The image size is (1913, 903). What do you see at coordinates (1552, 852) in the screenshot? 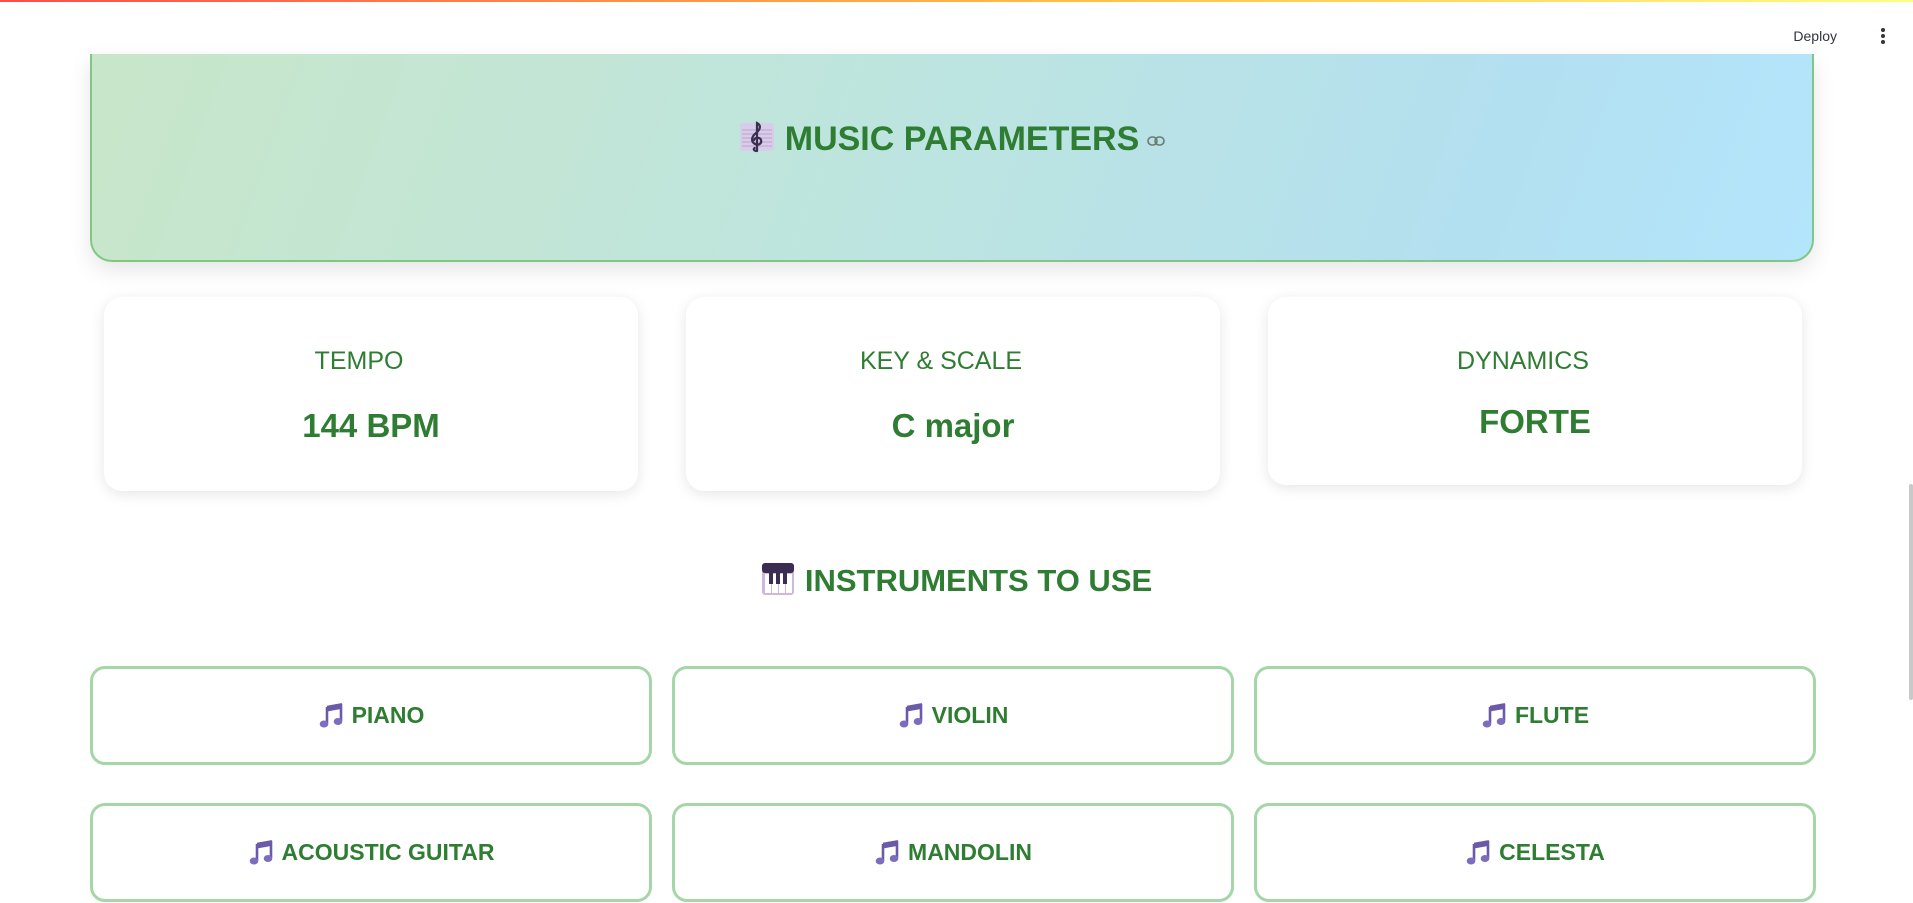
I see `instrument-name: CELESTA` at bounding box center [1552, 852].